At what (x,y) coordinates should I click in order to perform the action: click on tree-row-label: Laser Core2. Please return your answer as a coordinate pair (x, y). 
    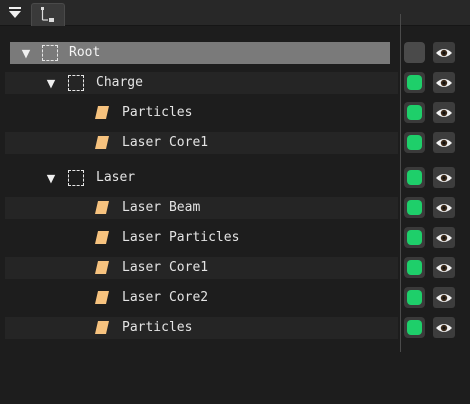
    Looking at the image, I should click on (165, 297).